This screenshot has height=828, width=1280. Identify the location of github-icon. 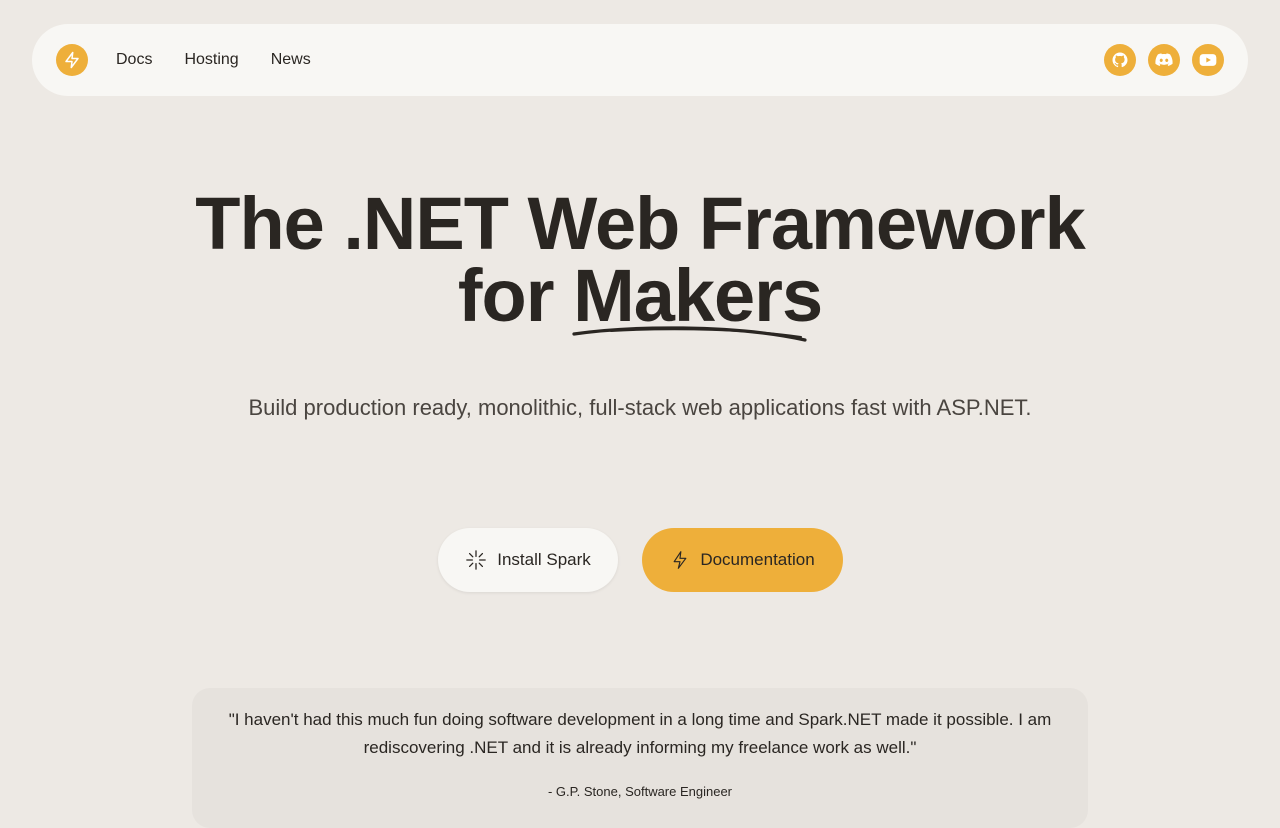
(1120, 60).